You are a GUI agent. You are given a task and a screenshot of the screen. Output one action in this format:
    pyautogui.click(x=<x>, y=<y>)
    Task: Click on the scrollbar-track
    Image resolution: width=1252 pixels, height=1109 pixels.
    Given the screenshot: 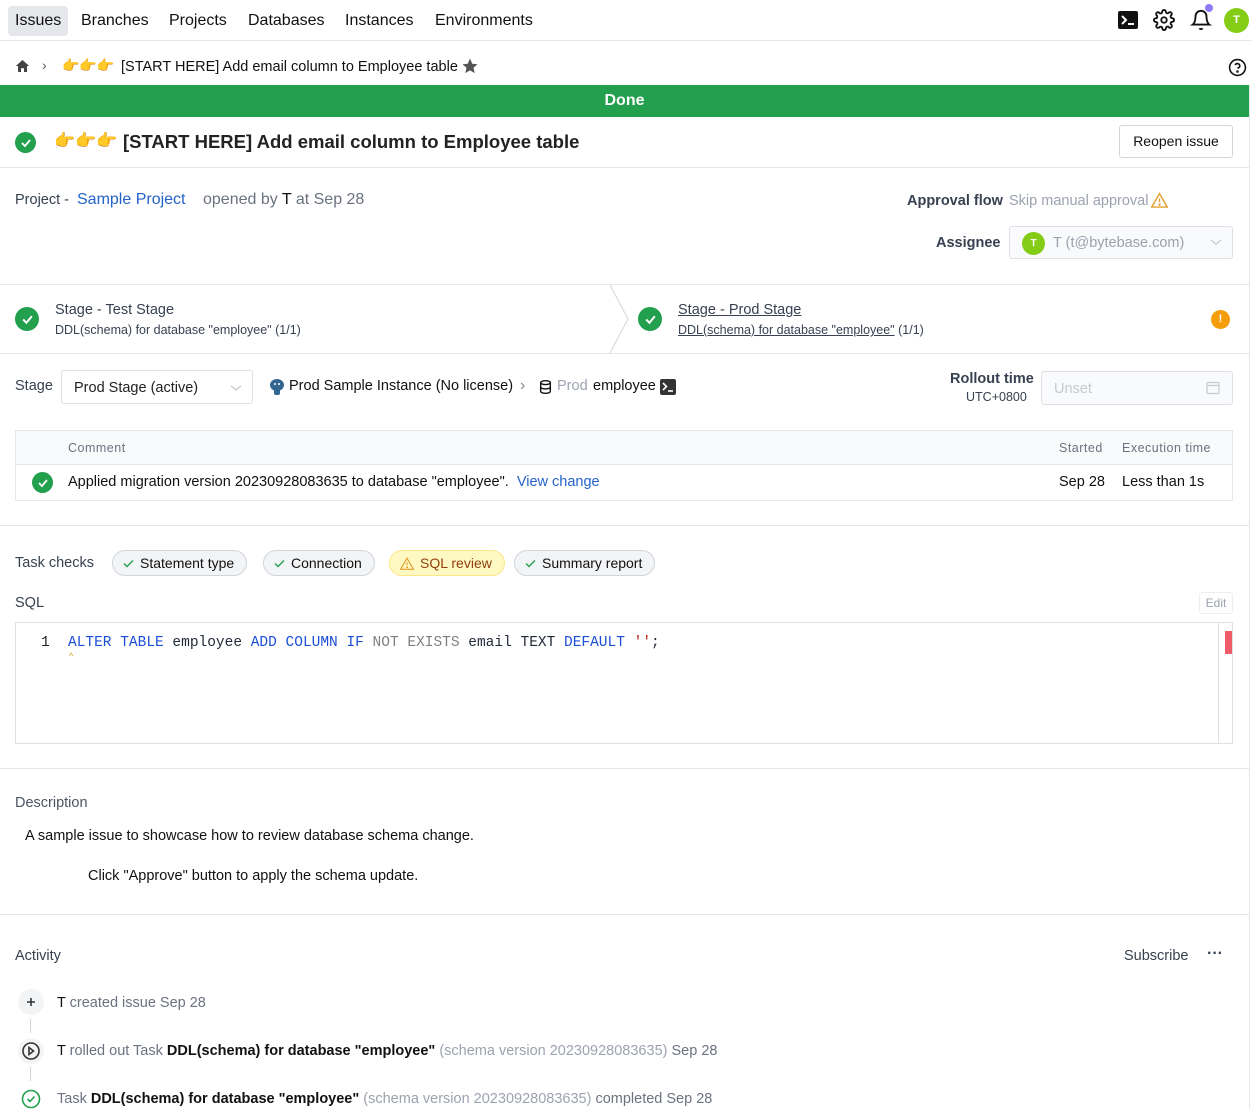 What is the action you would take?
    pyautogui.click(x=1218, y=683)
    